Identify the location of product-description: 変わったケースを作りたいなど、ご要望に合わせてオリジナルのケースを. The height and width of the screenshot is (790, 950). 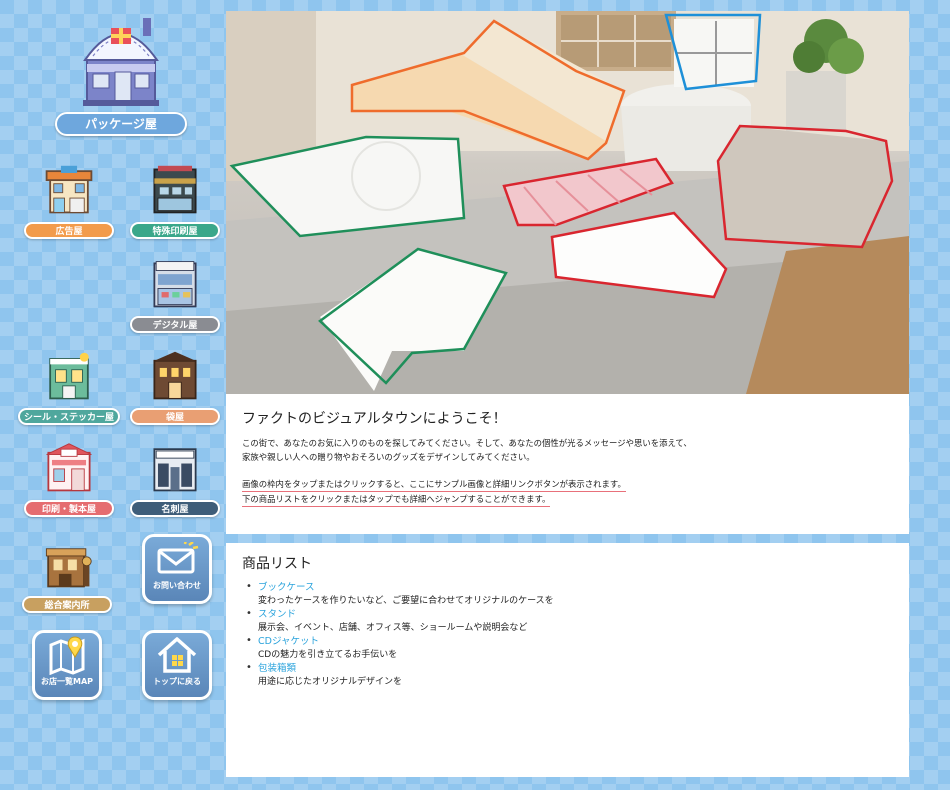
(406, 601).